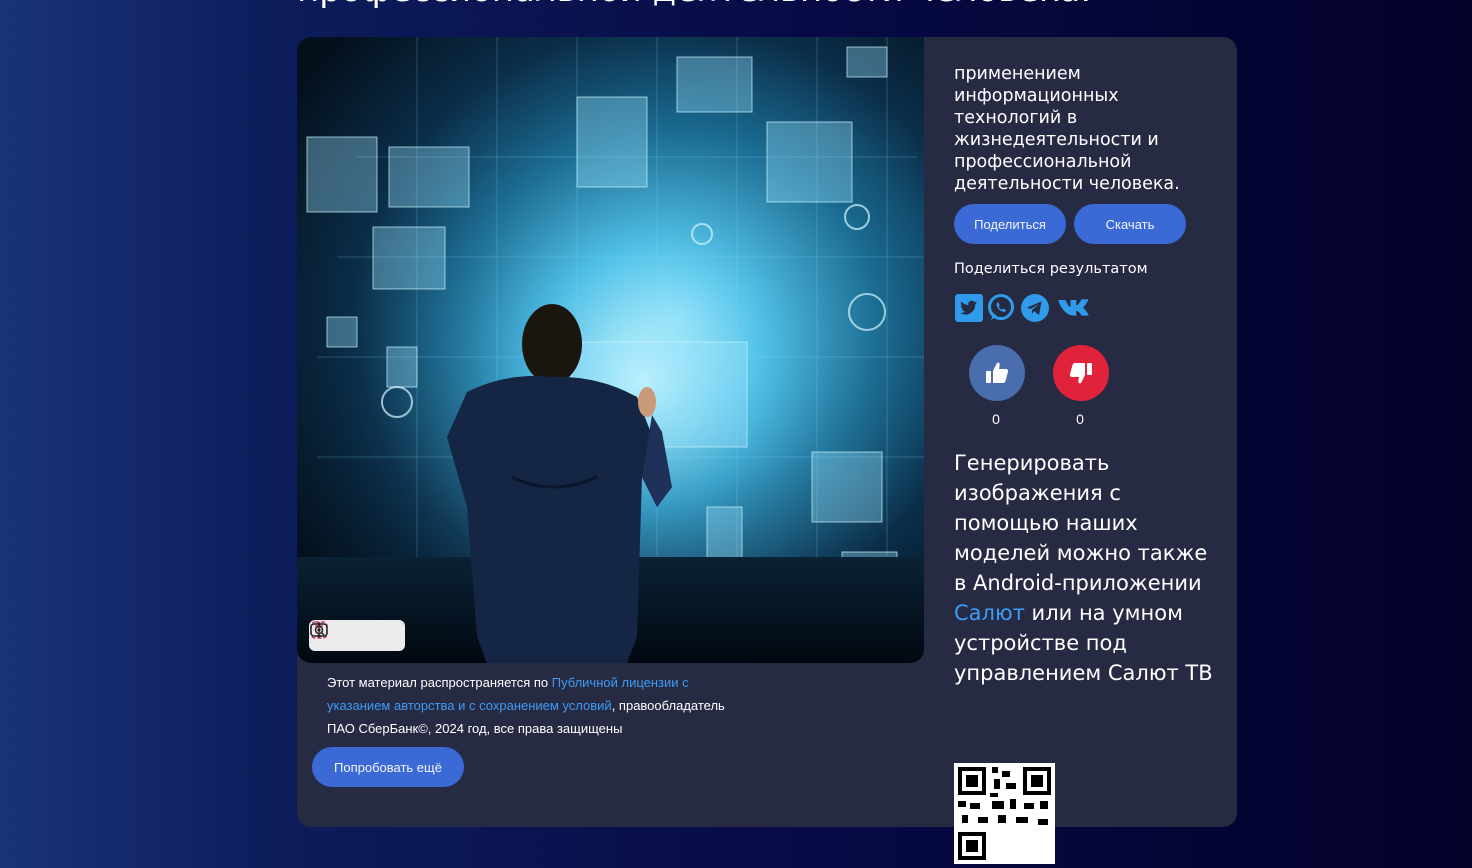  I want to click on license-prefix: Этот материал распространяется по, so click(439, 682).